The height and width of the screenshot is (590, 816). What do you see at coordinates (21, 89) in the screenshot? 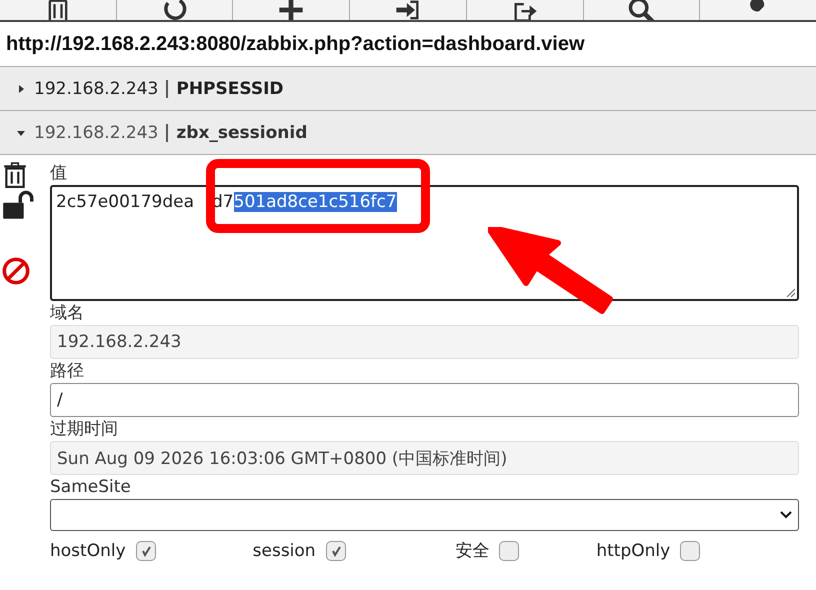
I see `caret-right-icon` at bounding box center [21, 89].